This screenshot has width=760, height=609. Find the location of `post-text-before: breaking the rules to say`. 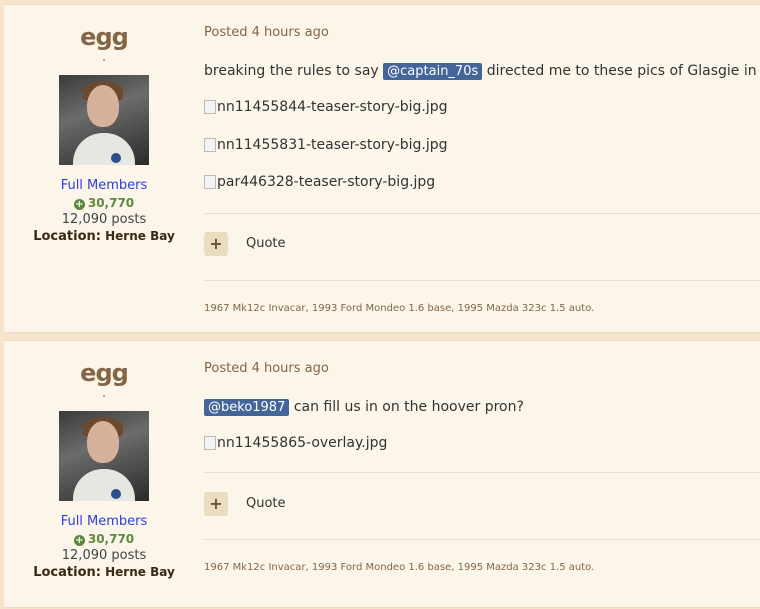

post-text-before: breaking the rules to say is located at coordinates (291, 71).